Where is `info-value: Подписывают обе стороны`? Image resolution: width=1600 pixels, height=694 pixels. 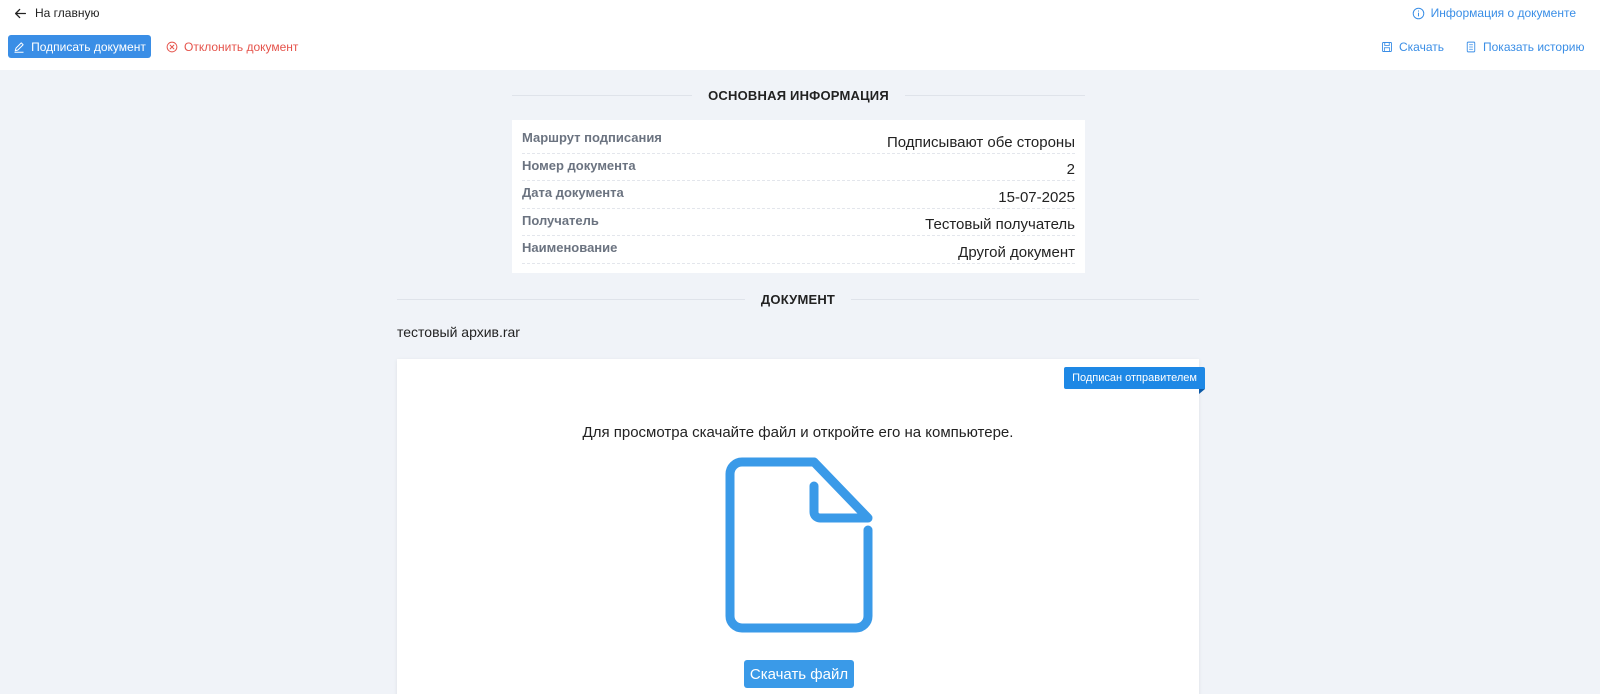
info-value: Подписывают обе стороны is located at coordinates (981, 142).